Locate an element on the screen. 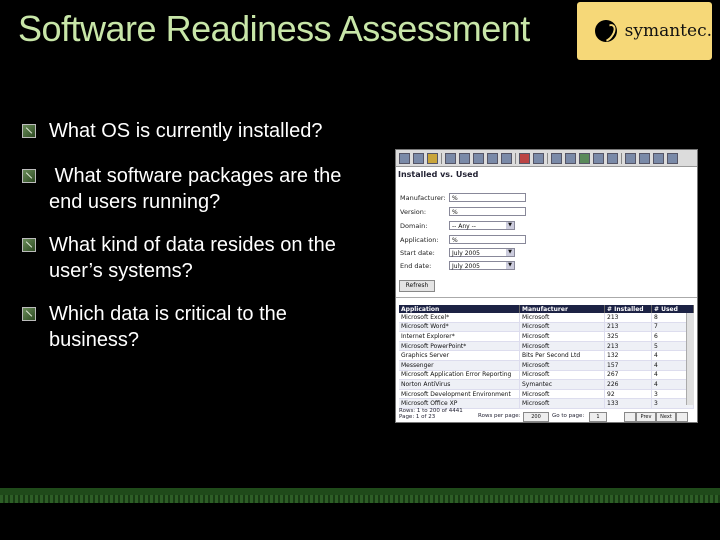 The image size is (720, 540). end-date-value: July 2005 is located at coordinates (466, 266).